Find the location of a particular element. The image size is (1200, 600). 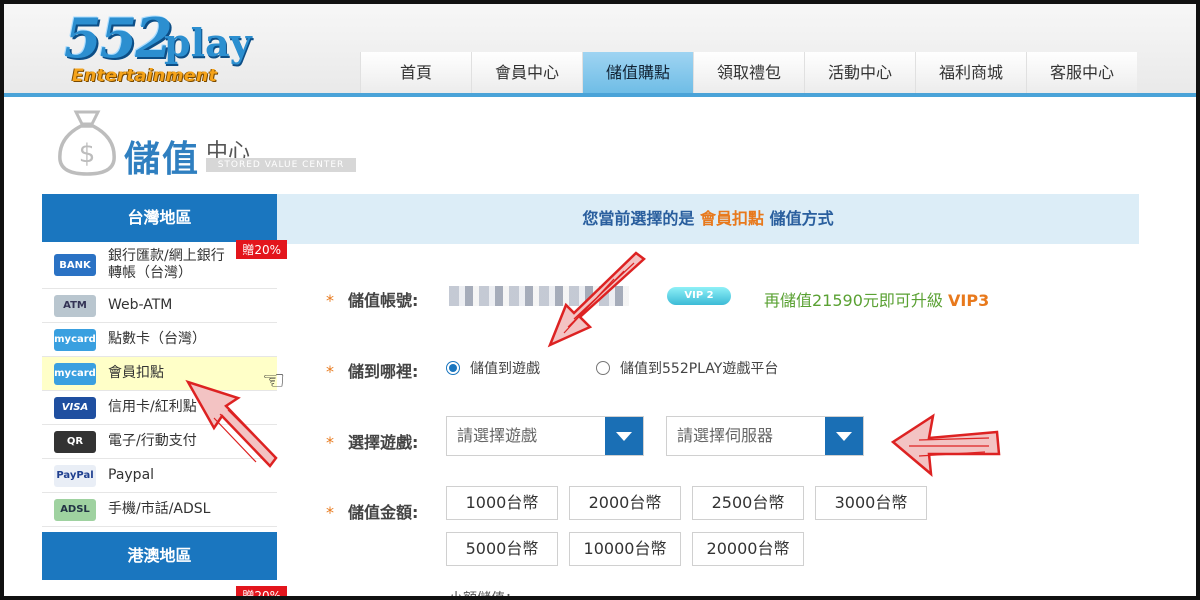

method-bank-transfer: 贈20% BANK 銀行匯款/網上銀行轉帳（台灣） is located at coordinates (164, 264).